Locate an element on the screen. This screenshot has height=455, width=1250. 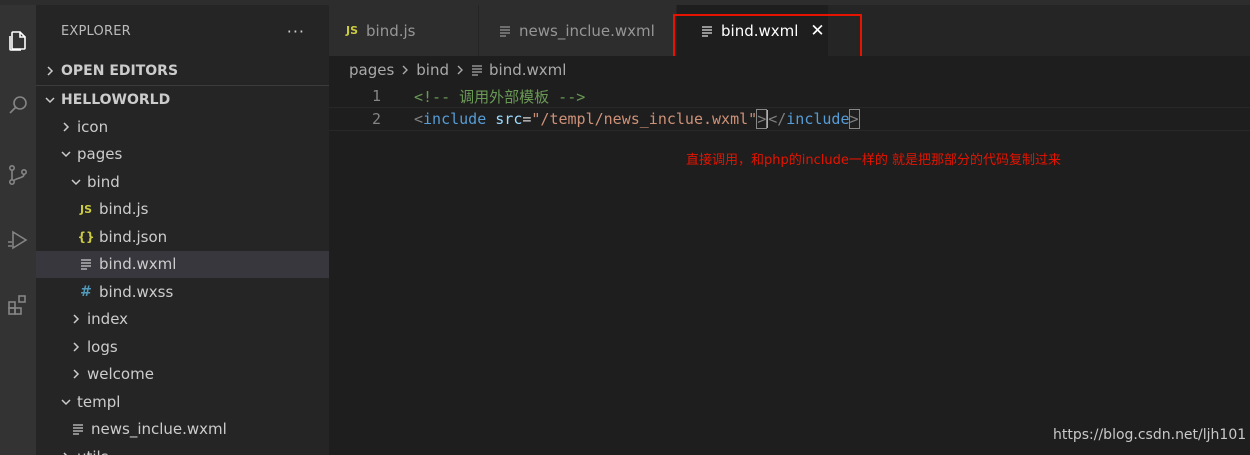
files-icon is located at coordinates (18, 41).